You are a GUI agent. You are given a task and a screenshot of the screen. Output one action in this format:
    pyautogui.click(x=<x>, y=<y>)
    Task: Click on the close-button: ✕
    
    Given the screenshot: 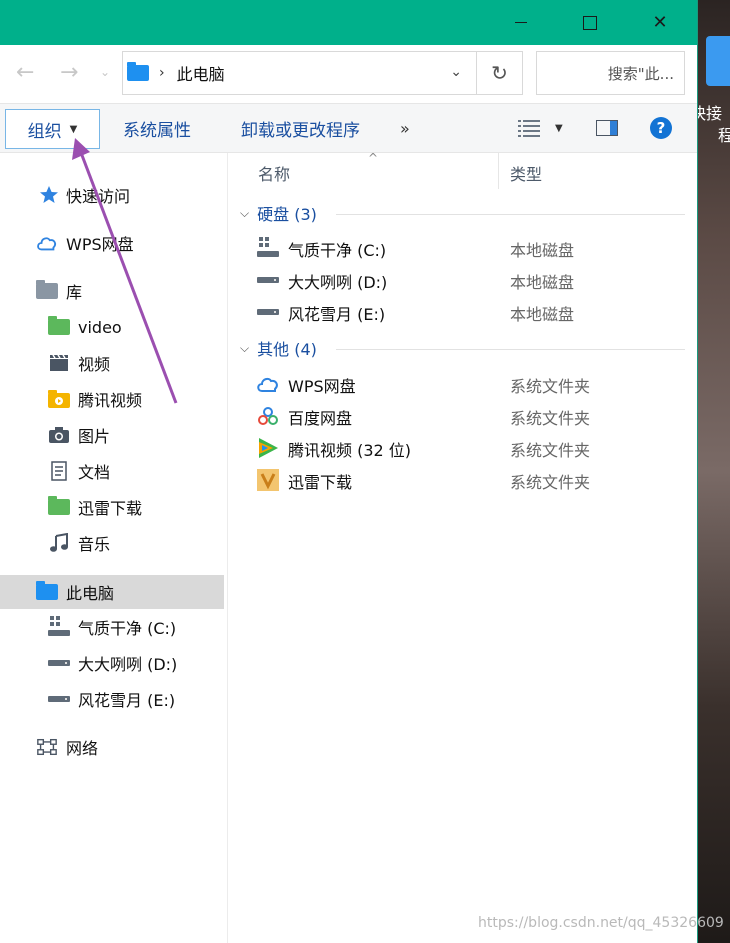 What is the action you would take?
    pyautogui.click(x=660, y=22)
    